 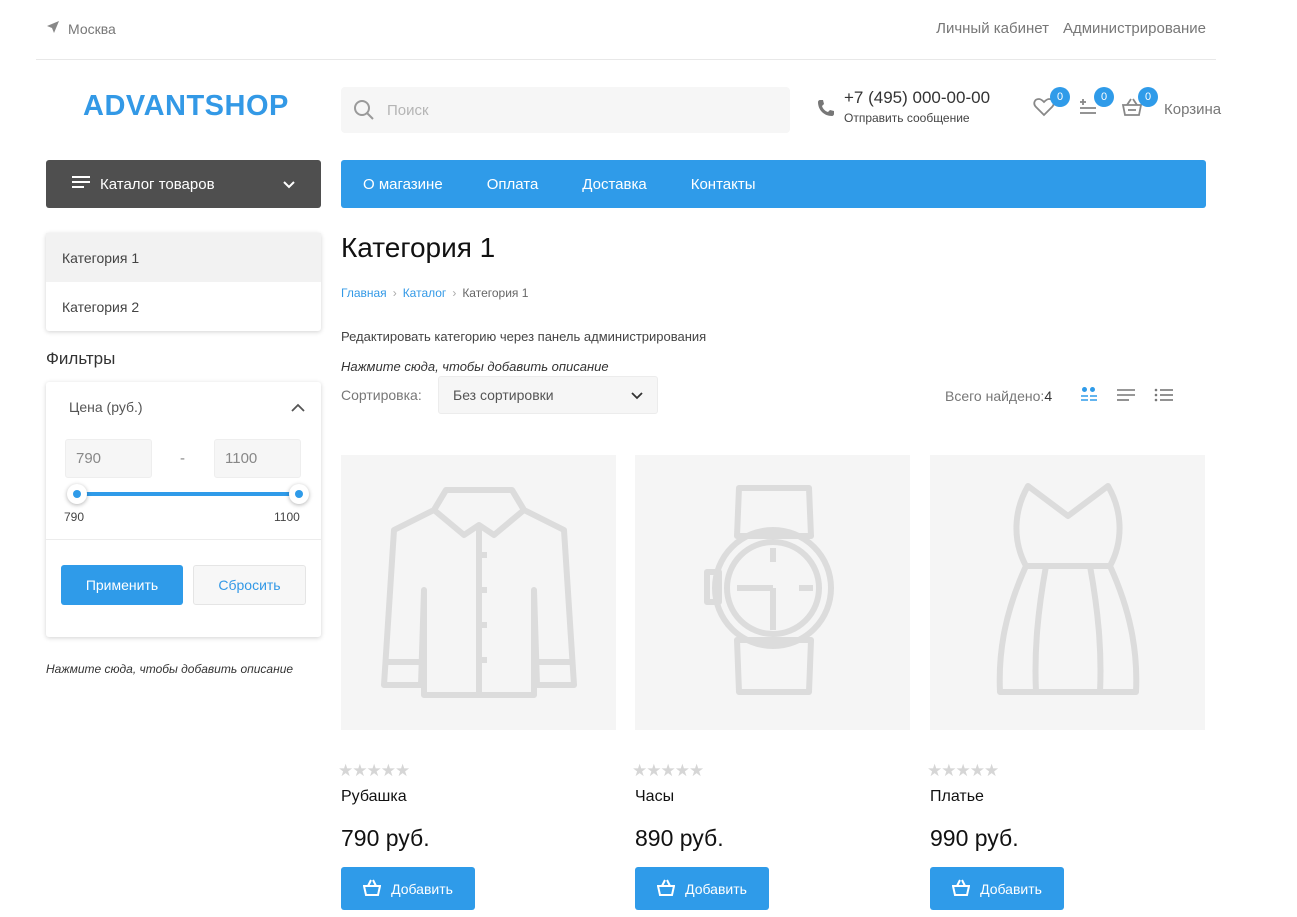 What do you see at coordinates (1148, 97) in the screenshot?
I see `cart-count-badge: 0` at bounding box center [1148, 97].